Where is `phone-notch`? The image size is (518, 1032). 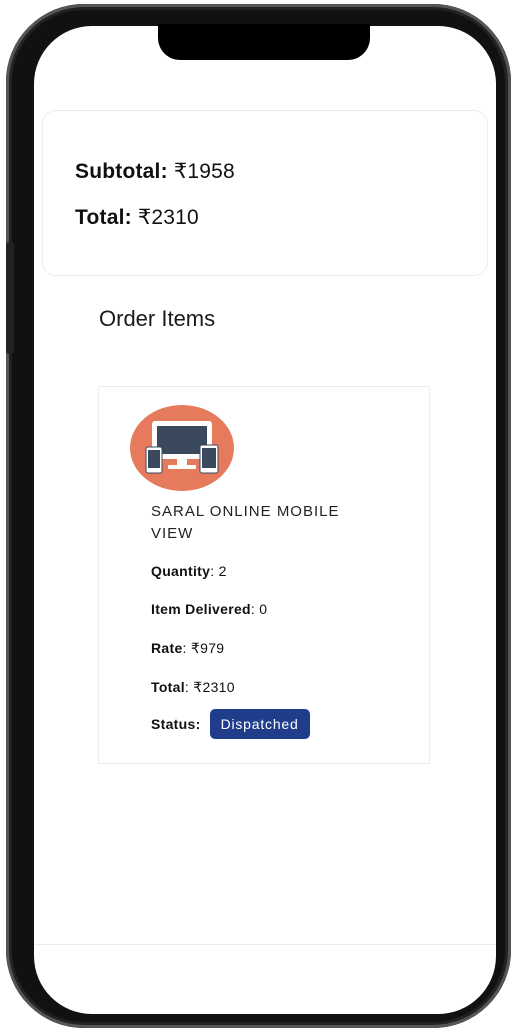
phone-notch is located at coordinates (264, 42).